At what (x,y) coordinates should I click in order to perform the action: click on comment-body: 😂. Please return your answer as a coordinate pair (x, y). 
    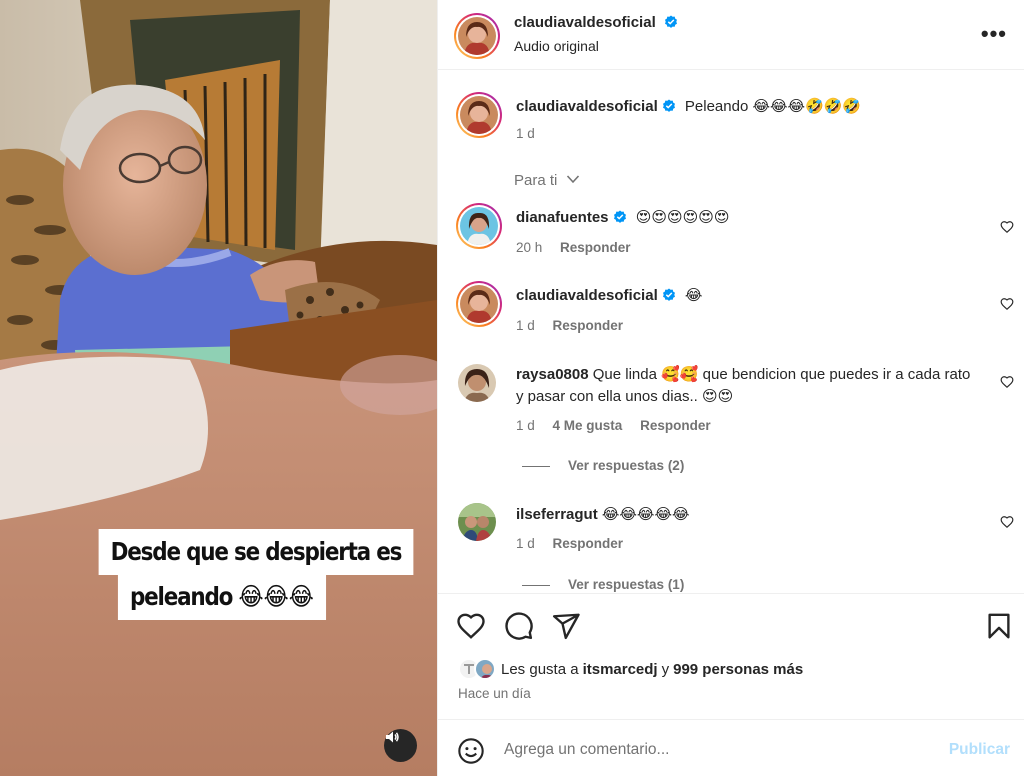
    Looking at the image, I should click on (693, 295).